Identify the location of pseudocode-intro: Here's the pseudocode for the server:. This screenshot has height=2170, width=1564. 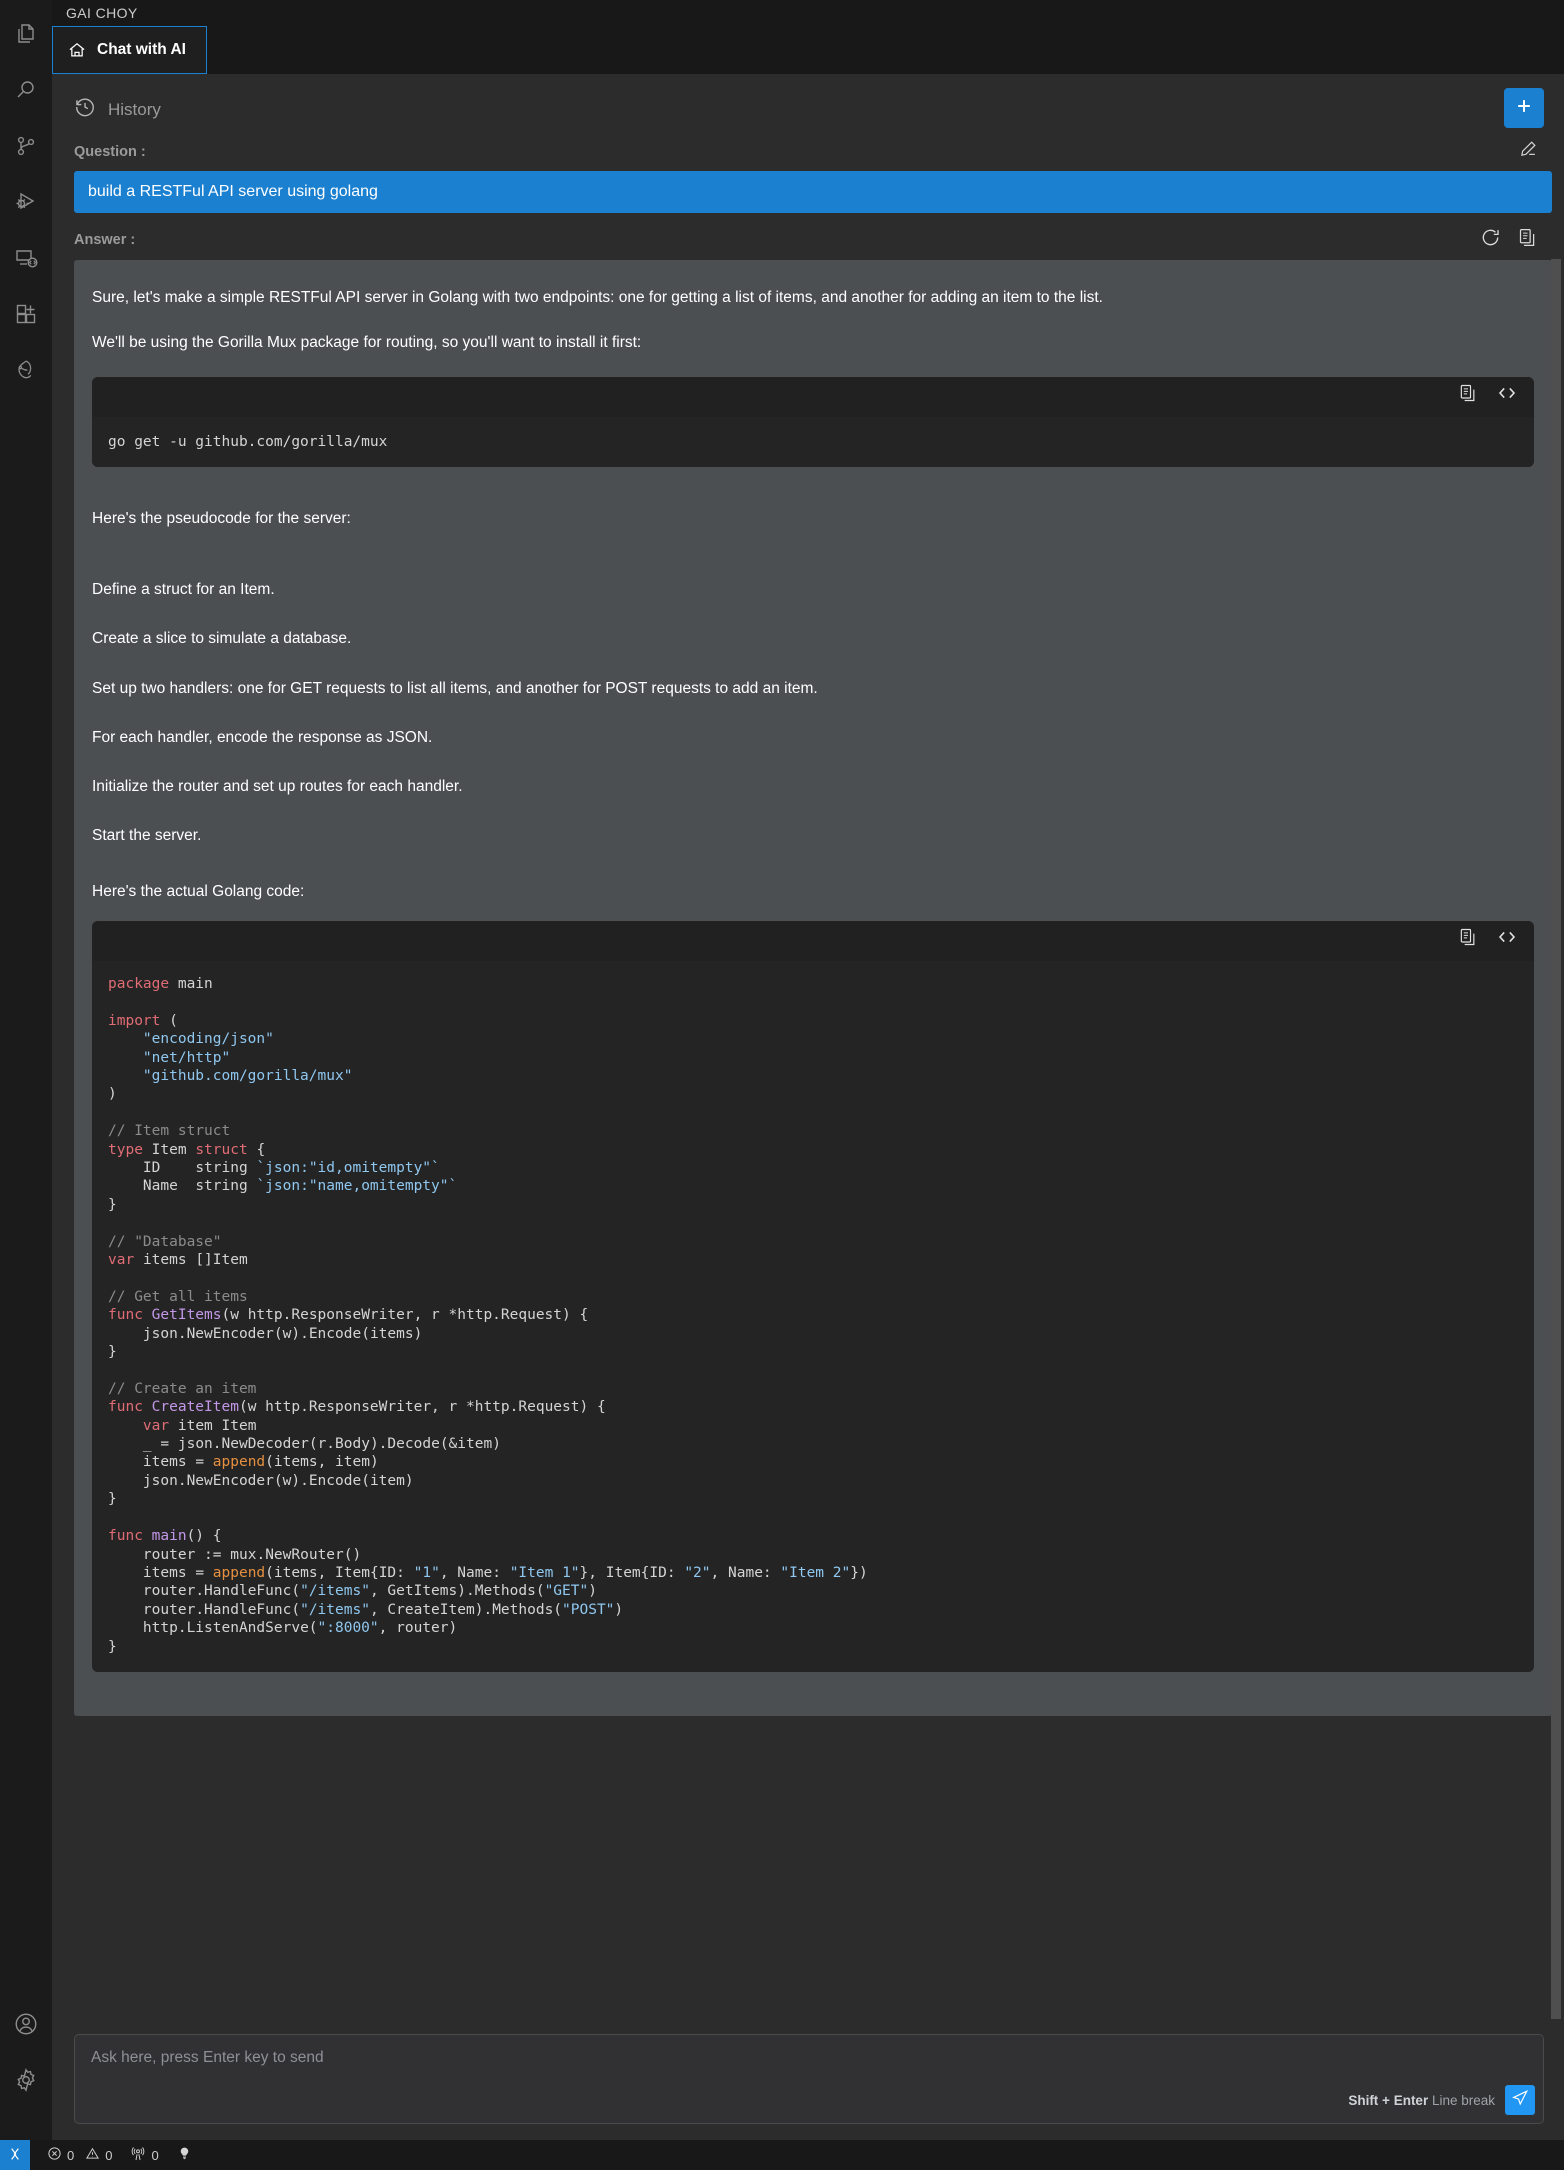
(221, 518).